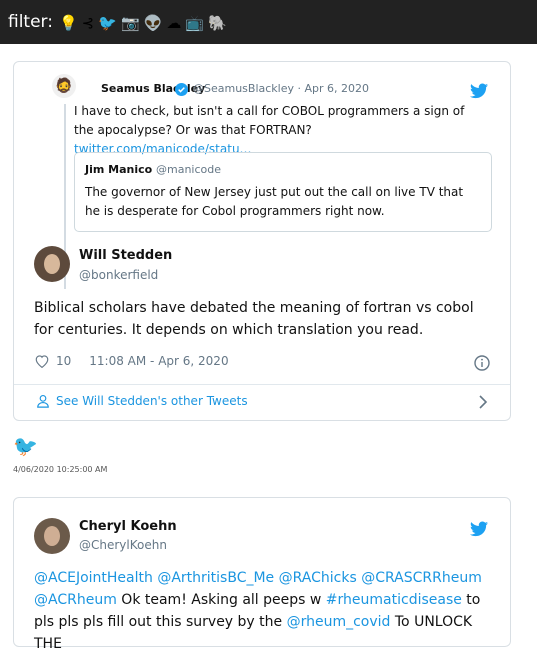 This screenshot has height=655, width=537. What do you see at coordinates (217, 23) in the screenshot?
I see `elephant-icon: 🐘` at bounding box center [217, 23].